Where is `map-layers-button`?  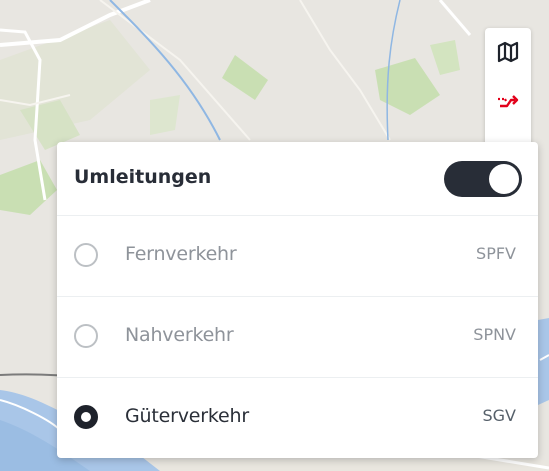 map-layers-button is located at coordinates (508, 52).